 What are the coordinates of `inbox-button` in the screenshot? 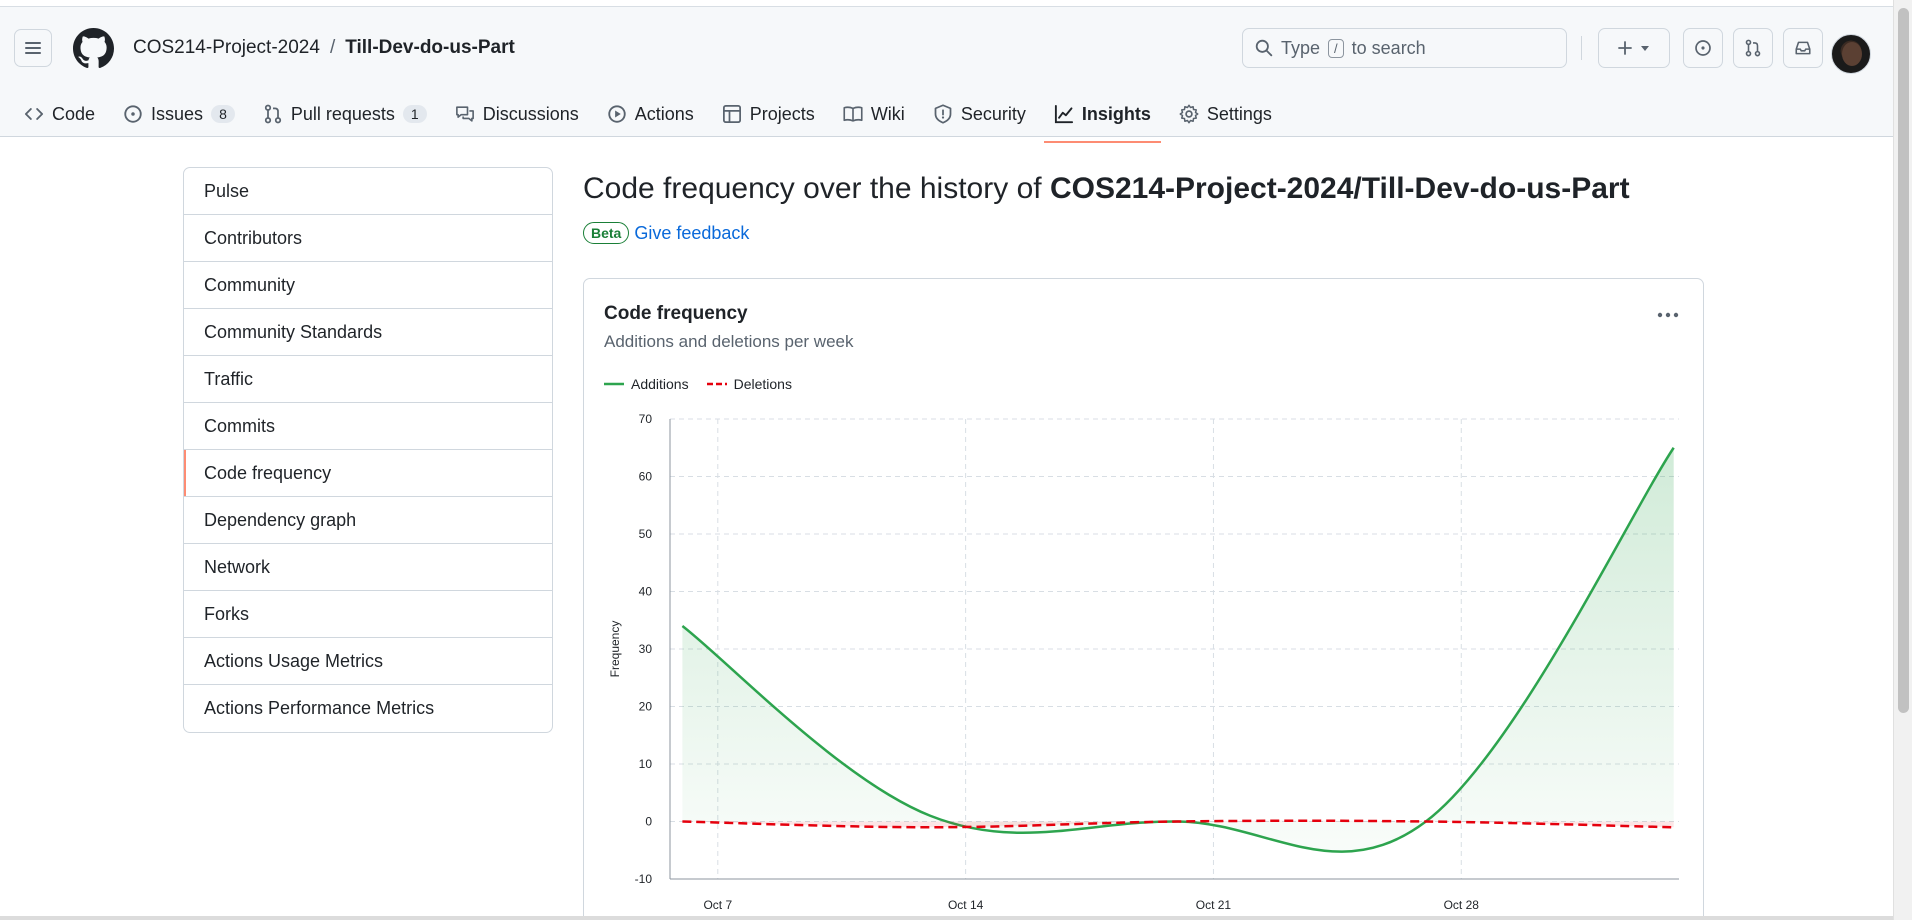 It's located at (1803, 48).